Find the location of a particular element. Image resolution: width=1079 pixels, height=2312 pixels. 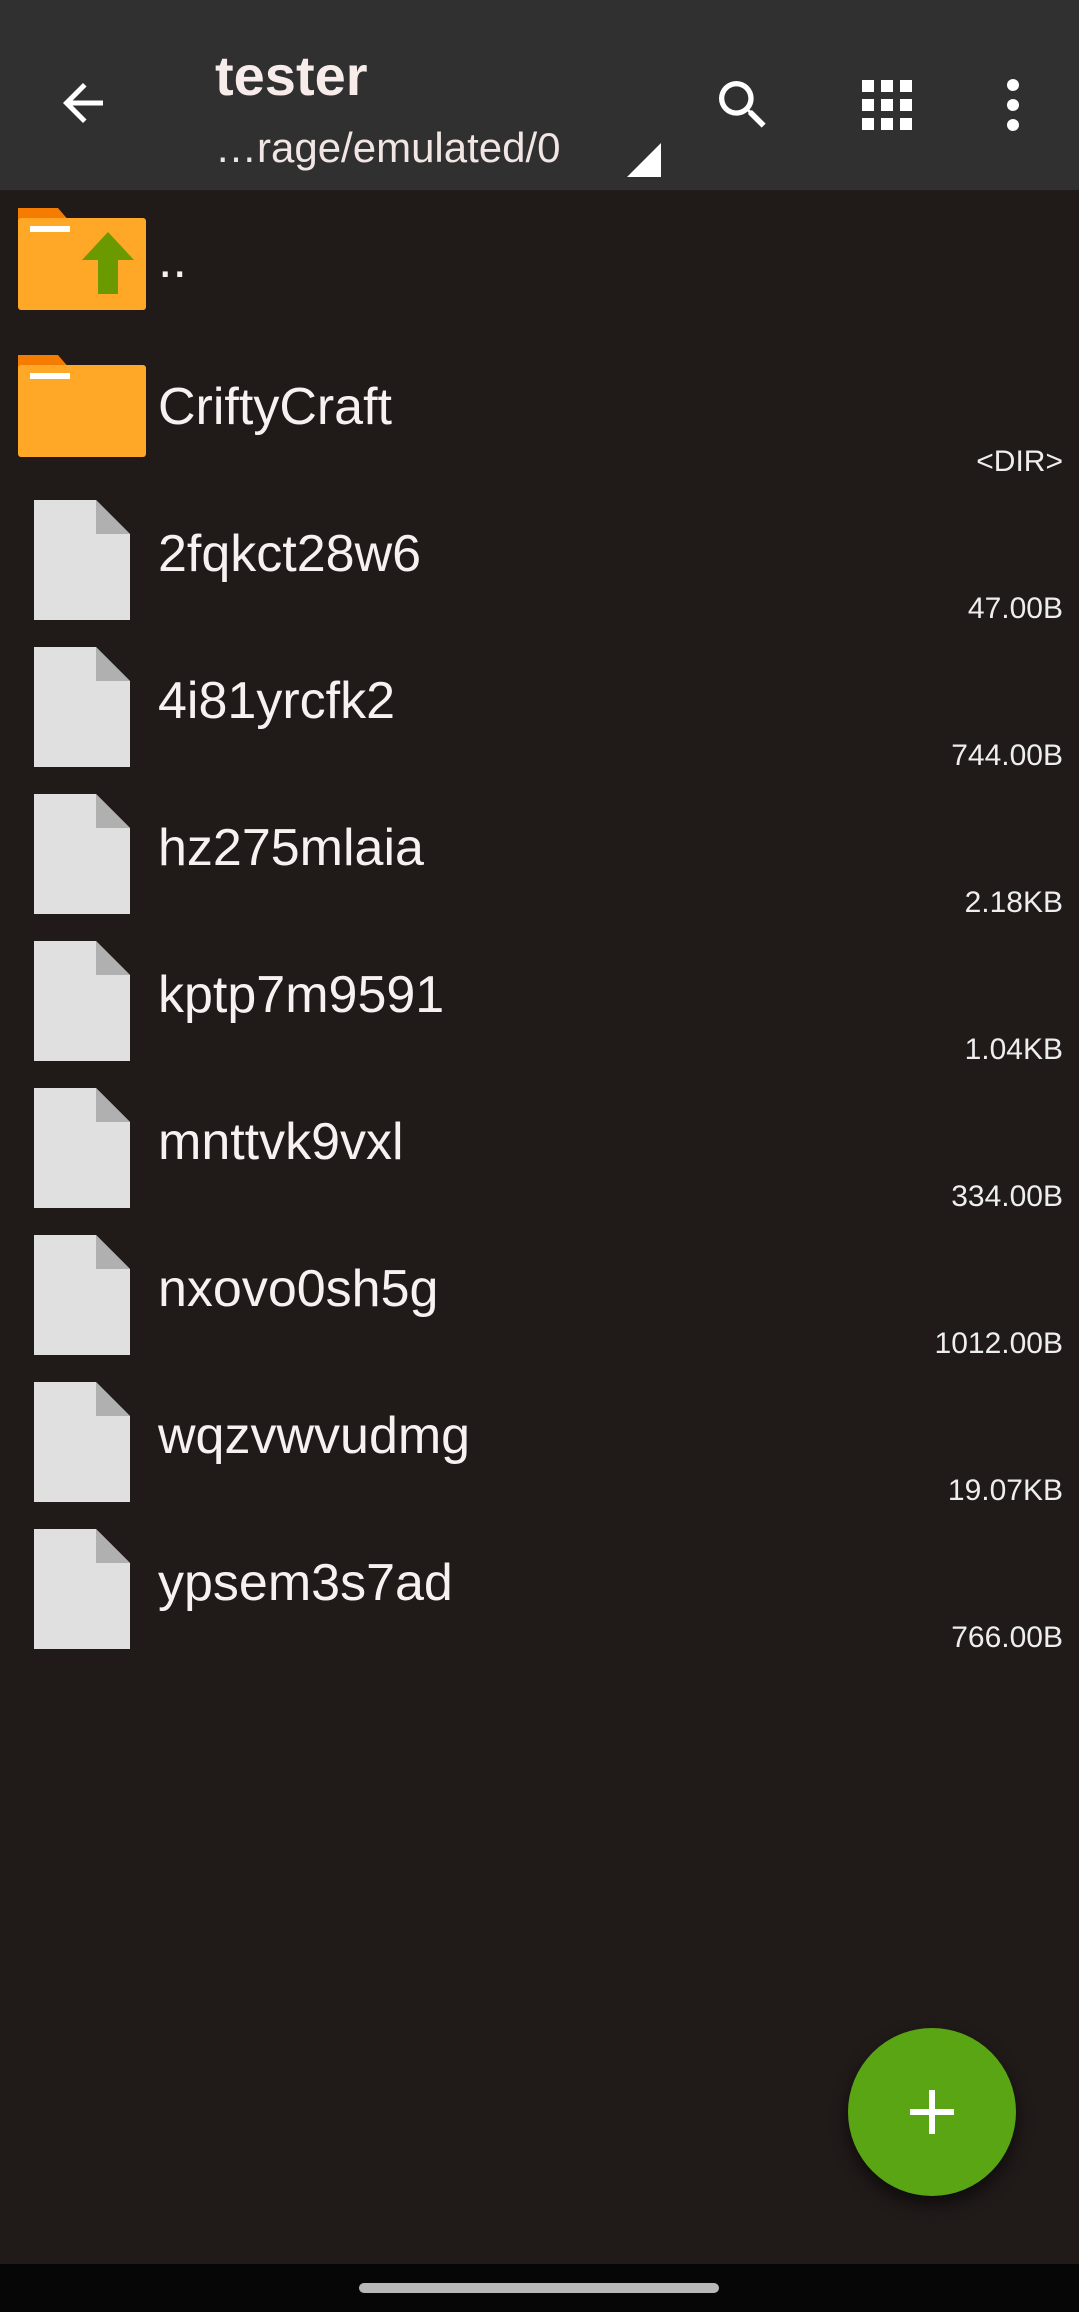

list-item-file: hz275mlaia 2.18KB is located at coordinates (539, 851).